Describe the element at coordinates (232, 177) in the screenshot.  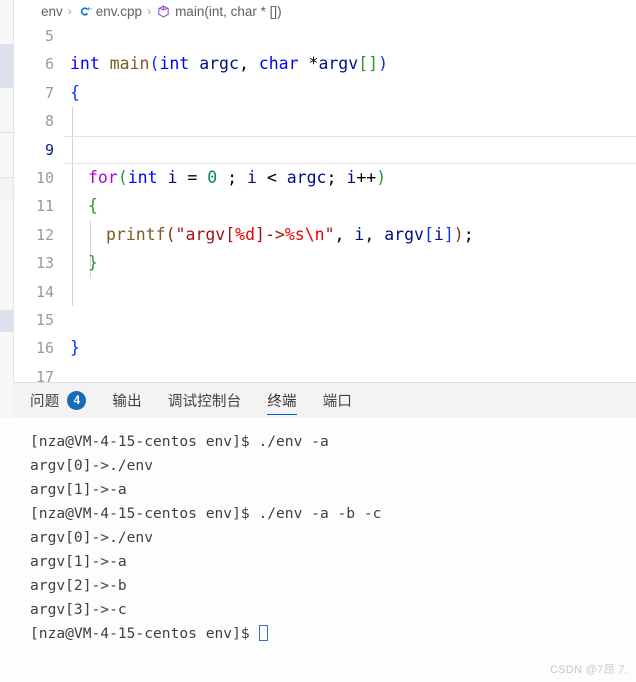
I see `code-token: ;` at that location.